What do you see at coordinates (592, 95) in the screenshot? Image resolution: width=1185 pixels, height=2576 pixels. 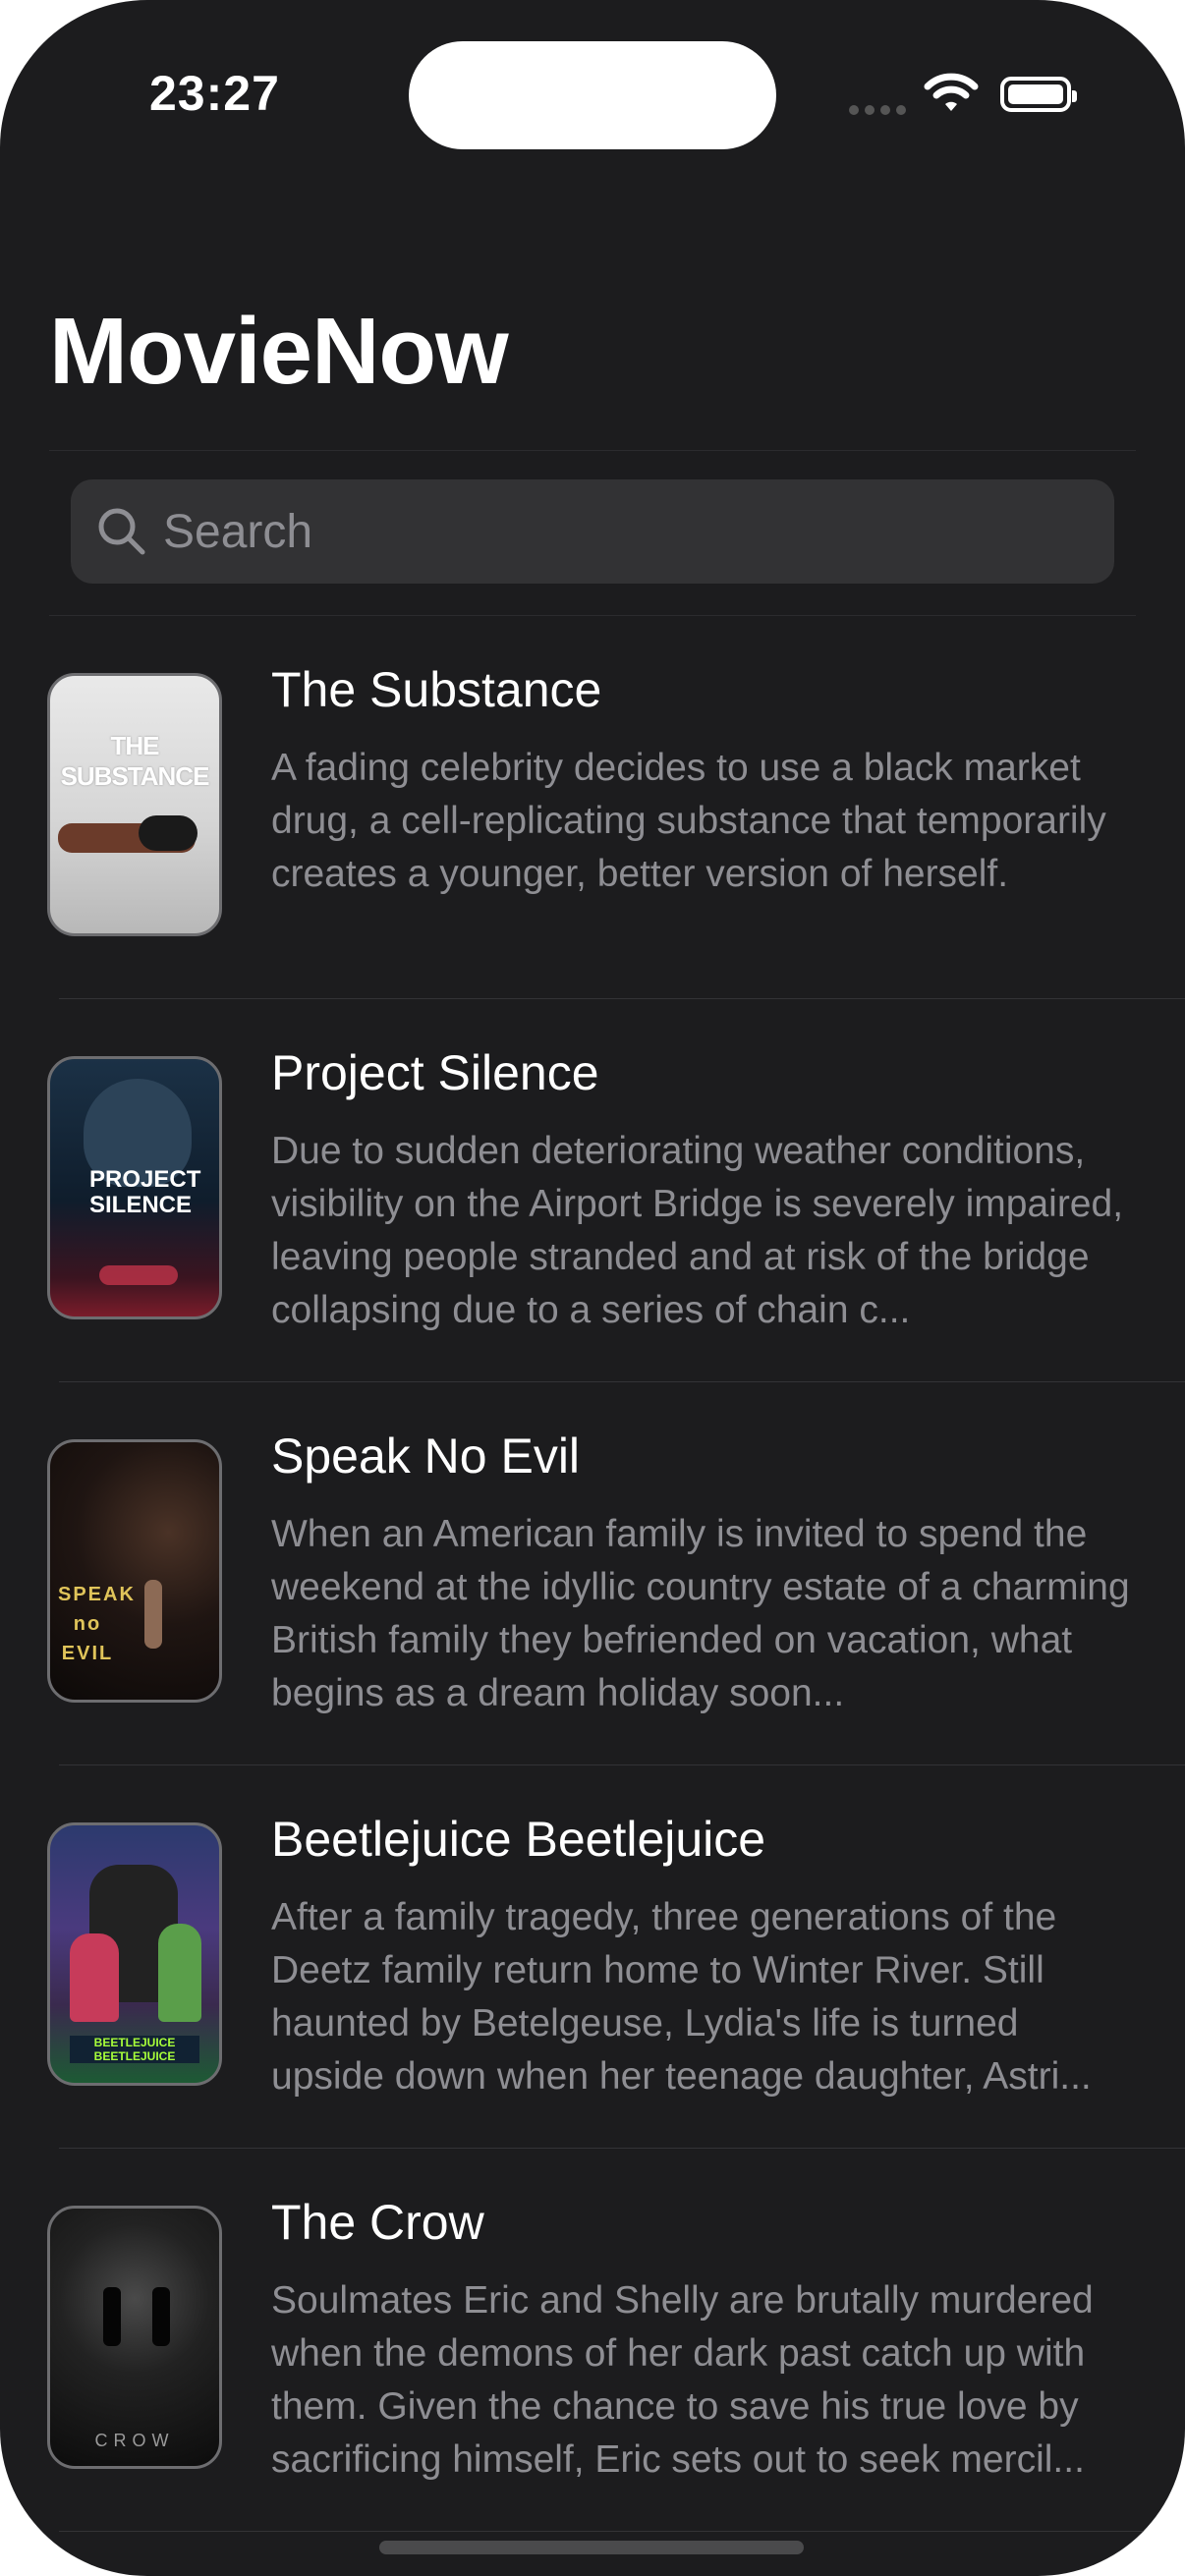 I see `dynamic-island` at bounding box center [592, 95].